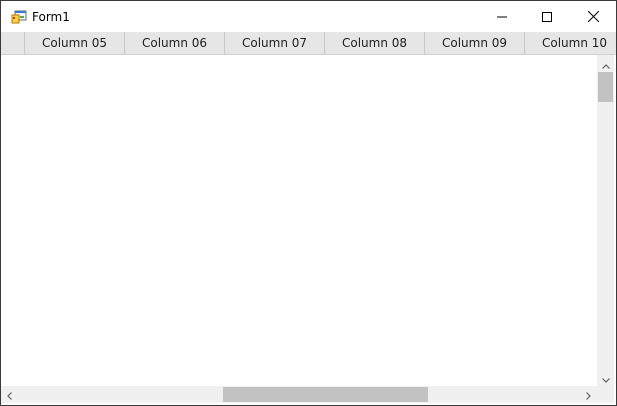  Describe the element at coordinates (275, 43) in the screenshot. I see `column-header: Column 07` at that location.